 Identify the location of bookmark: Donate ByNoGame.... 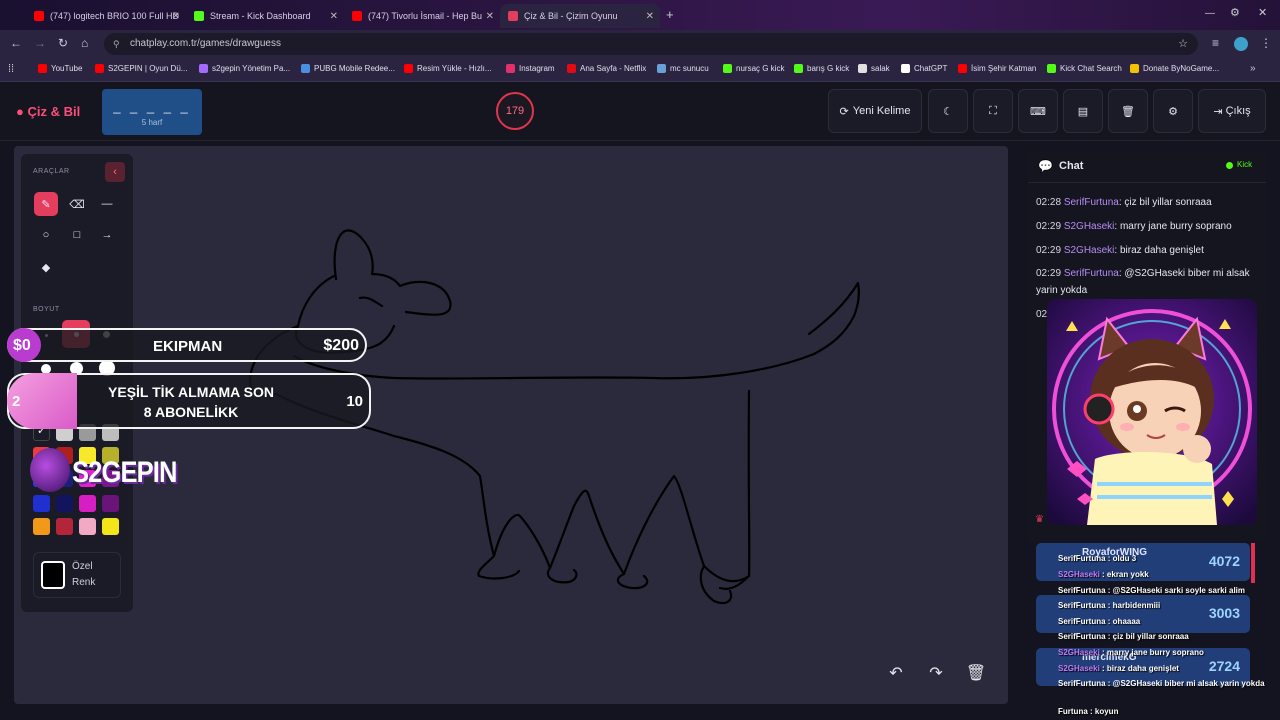
(1174, 68).